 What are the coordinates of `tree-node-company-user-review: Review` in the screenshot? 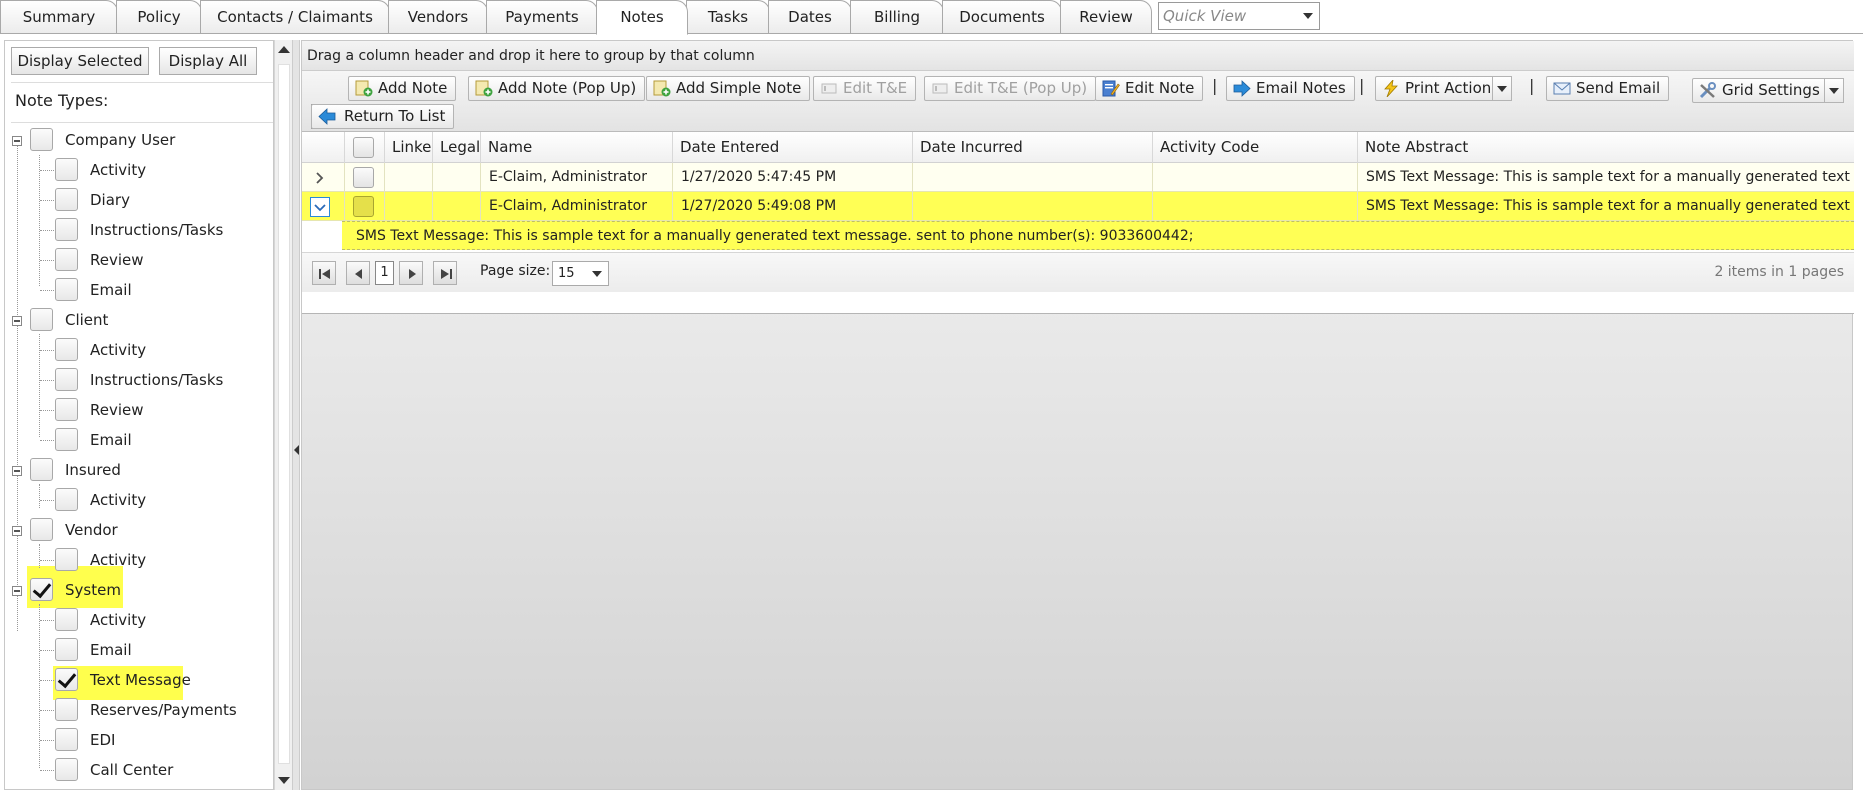 It's located at (135, 261).